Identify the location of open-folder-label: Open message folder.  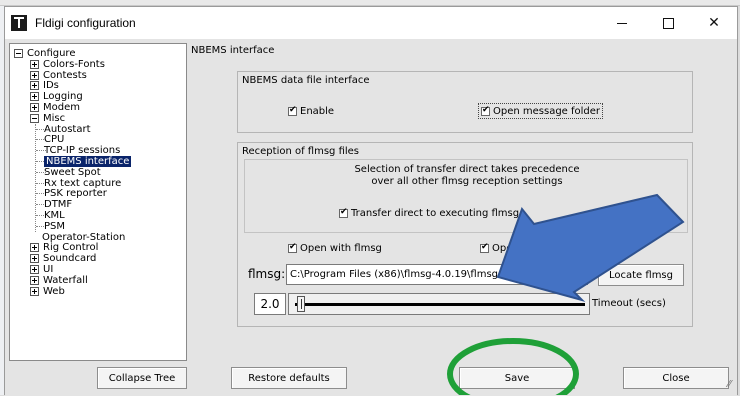
(547, 111).